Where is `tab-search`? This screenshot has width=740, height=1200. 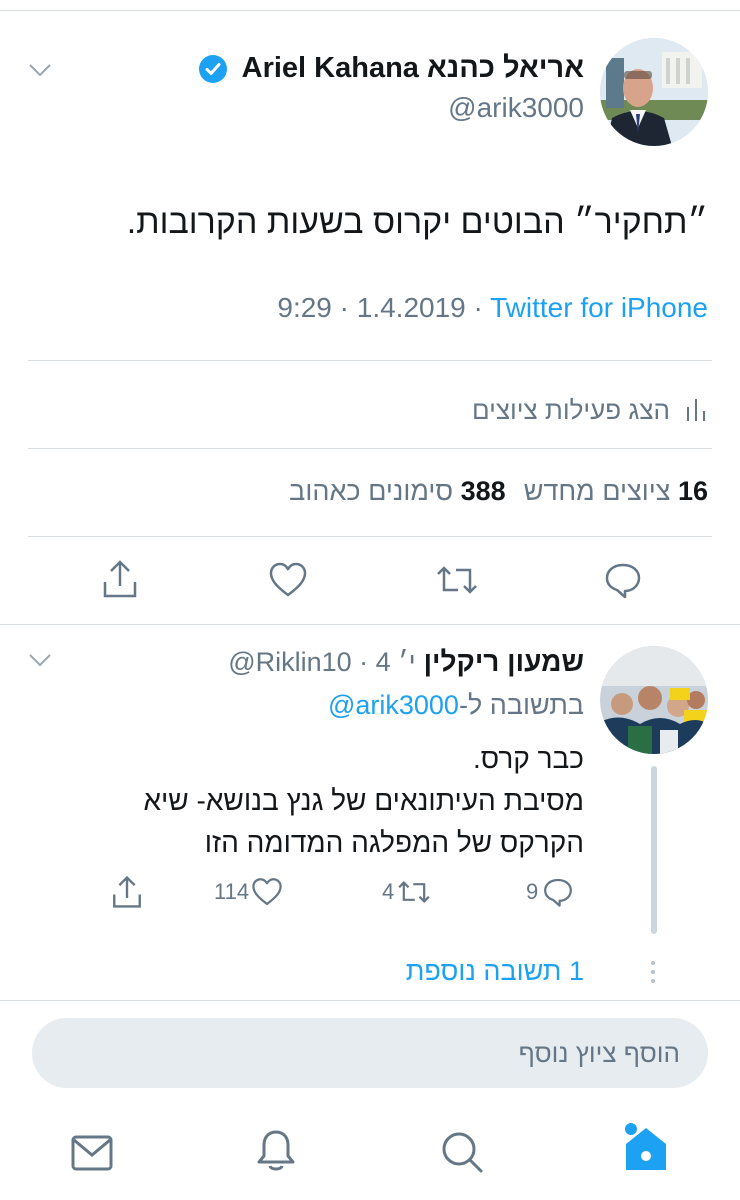 tab-search is located at coordinates (462, 1152).